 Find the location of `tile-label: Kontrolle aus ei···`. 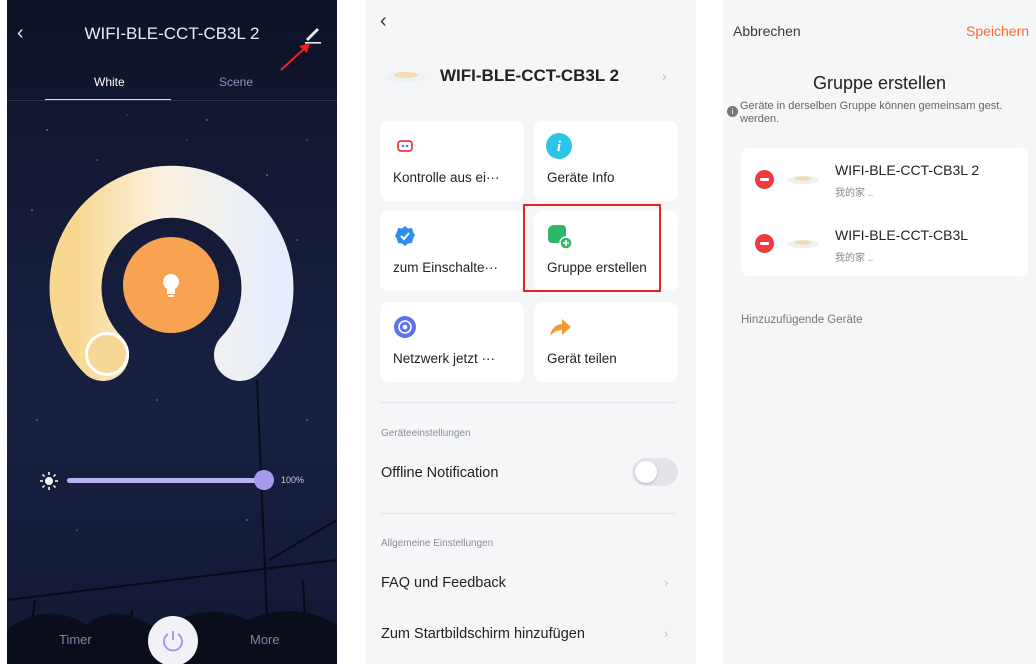

tile-label: Kontrolle aus ei··· is located at coordinates (446, 177).